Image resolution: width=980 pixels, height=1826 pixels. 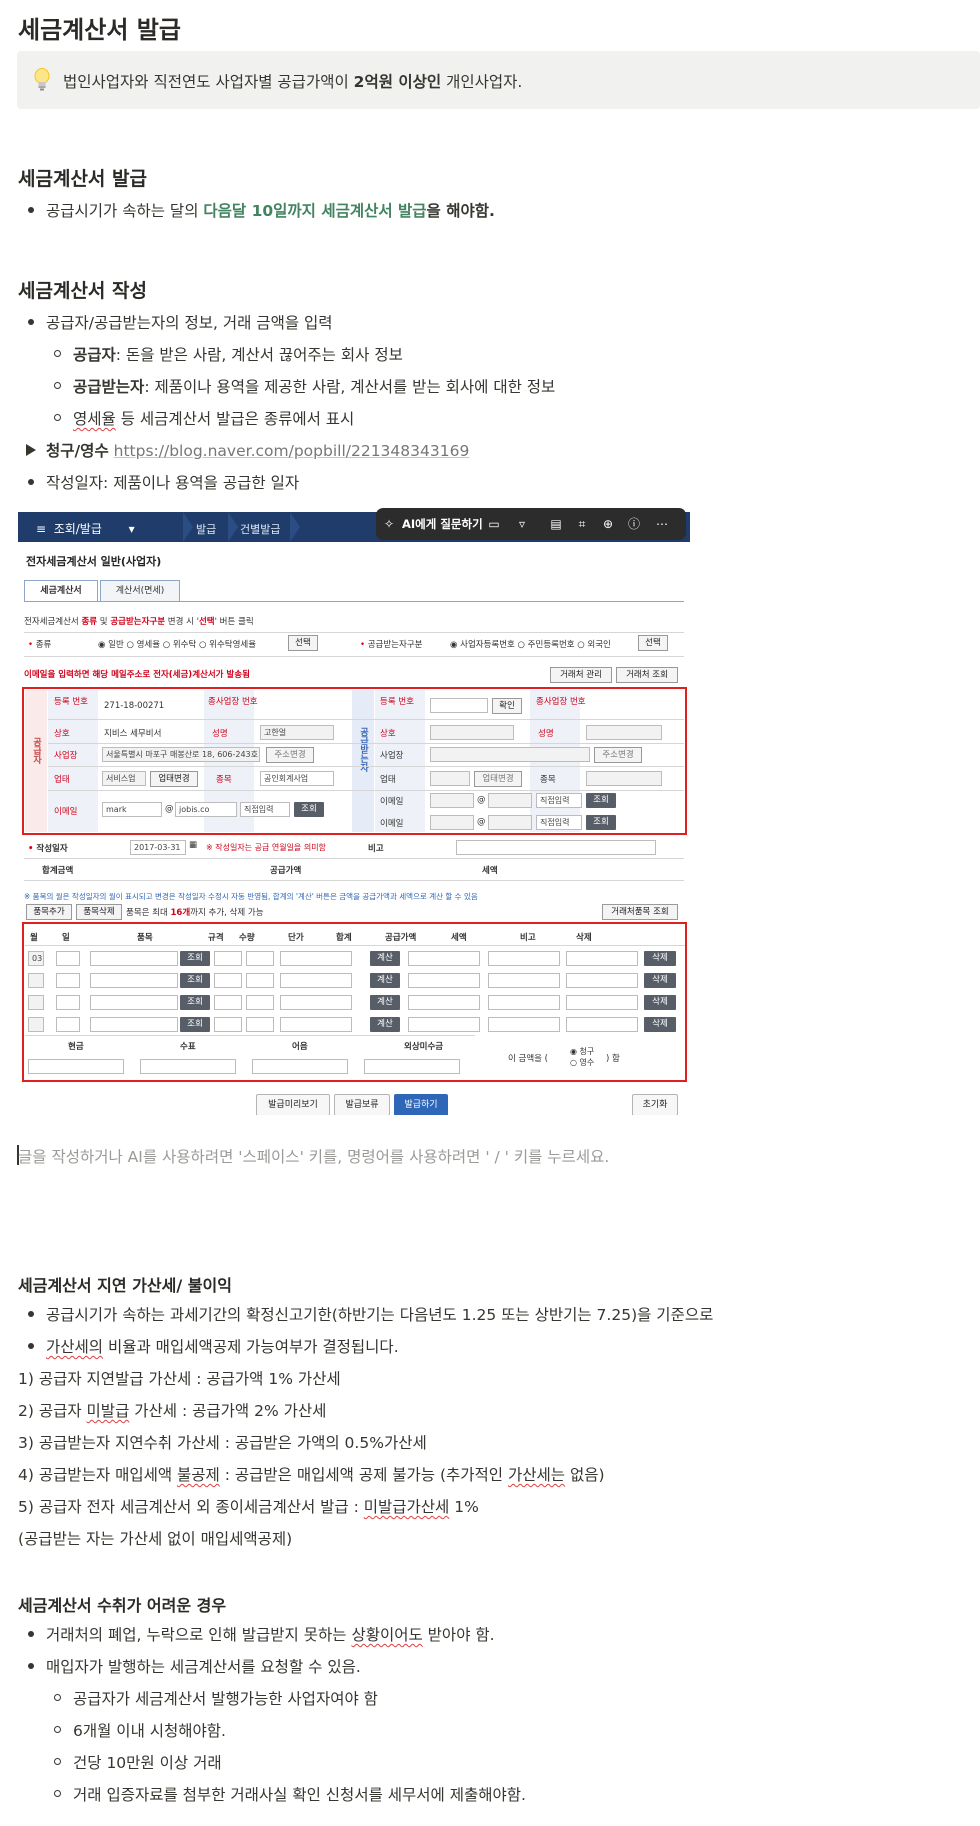 What do you see at coordinates (556, 847) in the screenshot?
I see `memo-input` at bounding box center [556, 847].